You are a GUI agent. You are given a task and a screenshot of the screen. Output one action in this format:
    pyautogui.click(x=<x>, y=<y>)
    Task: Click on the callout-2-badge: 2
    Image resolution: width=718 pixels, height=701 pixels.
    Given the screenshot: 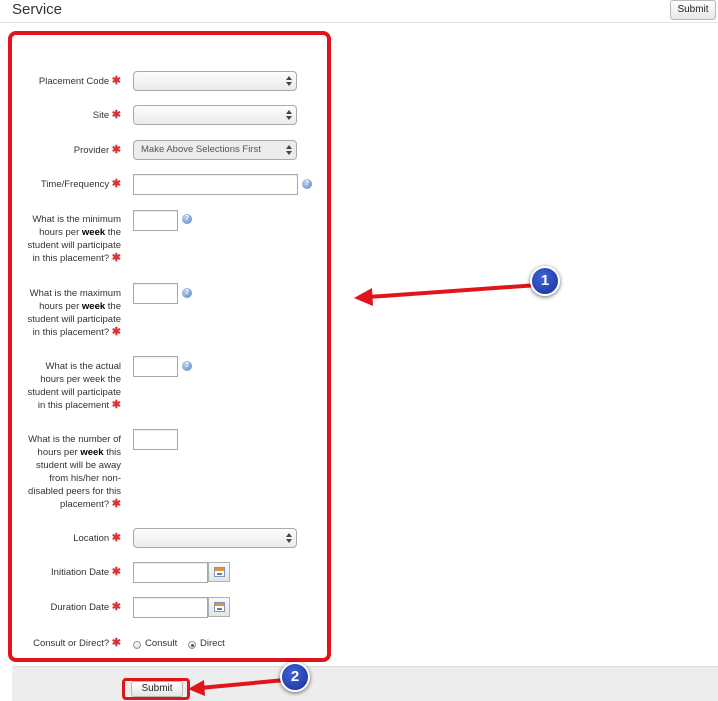 What is the action you would take?
    pyautogui.click(x=295, y=677)
    